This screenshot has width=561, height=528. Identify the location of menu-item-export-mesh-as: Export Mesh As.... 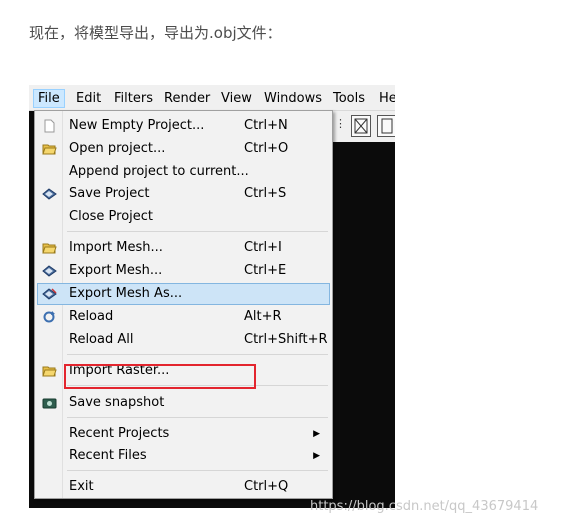
(183, 294).